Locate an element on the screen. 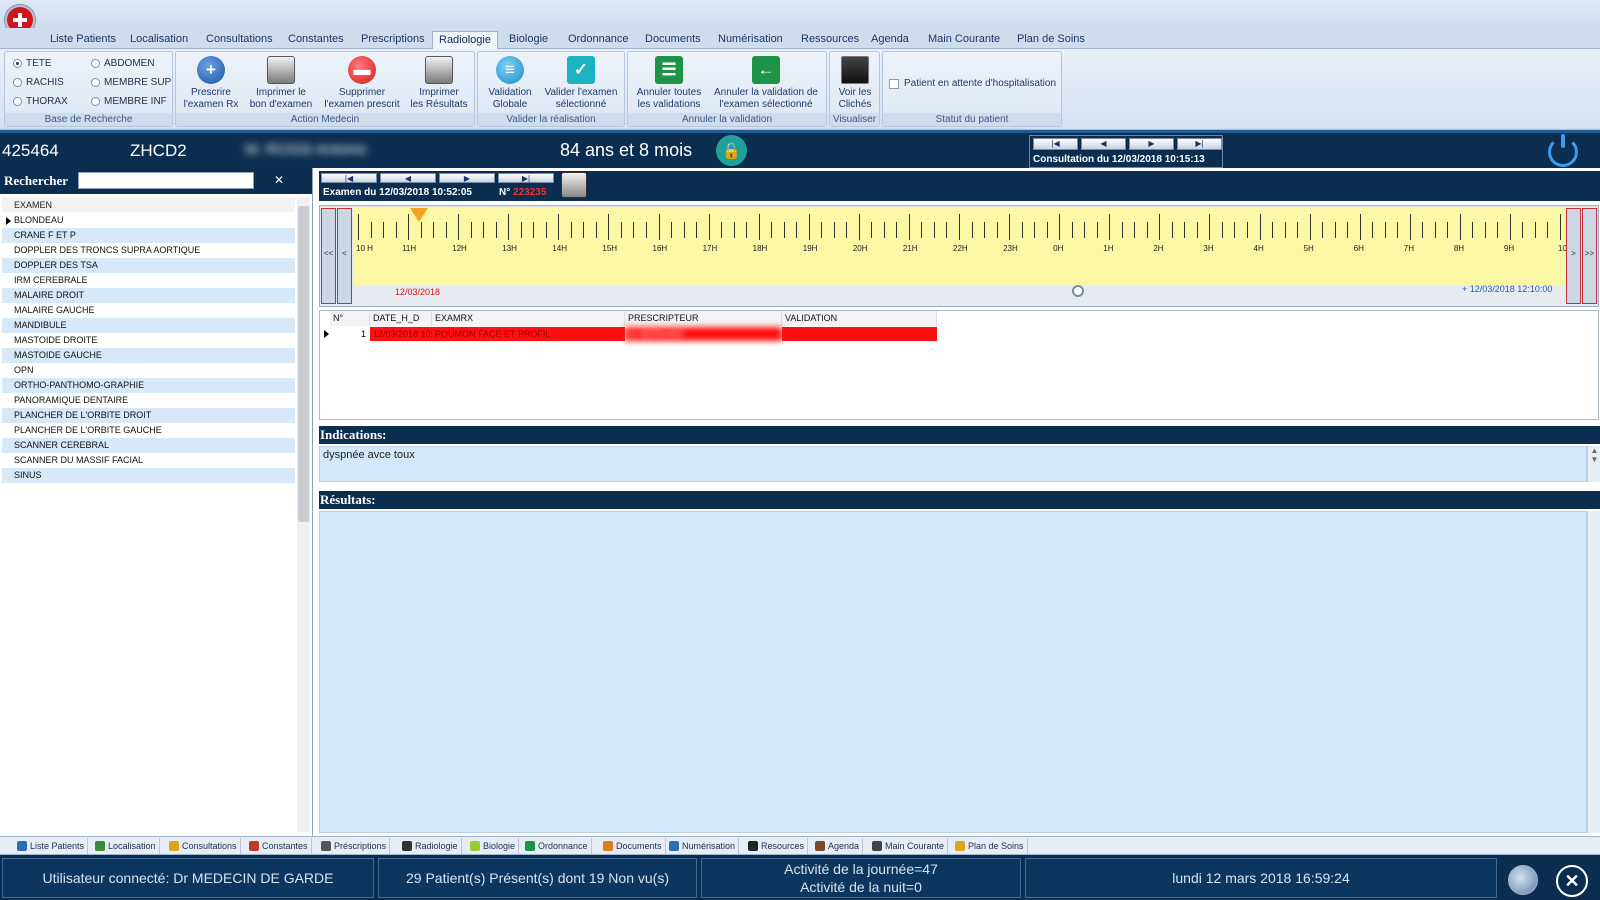  tab-biologie: Biologie is located at coordinates (528, 40).